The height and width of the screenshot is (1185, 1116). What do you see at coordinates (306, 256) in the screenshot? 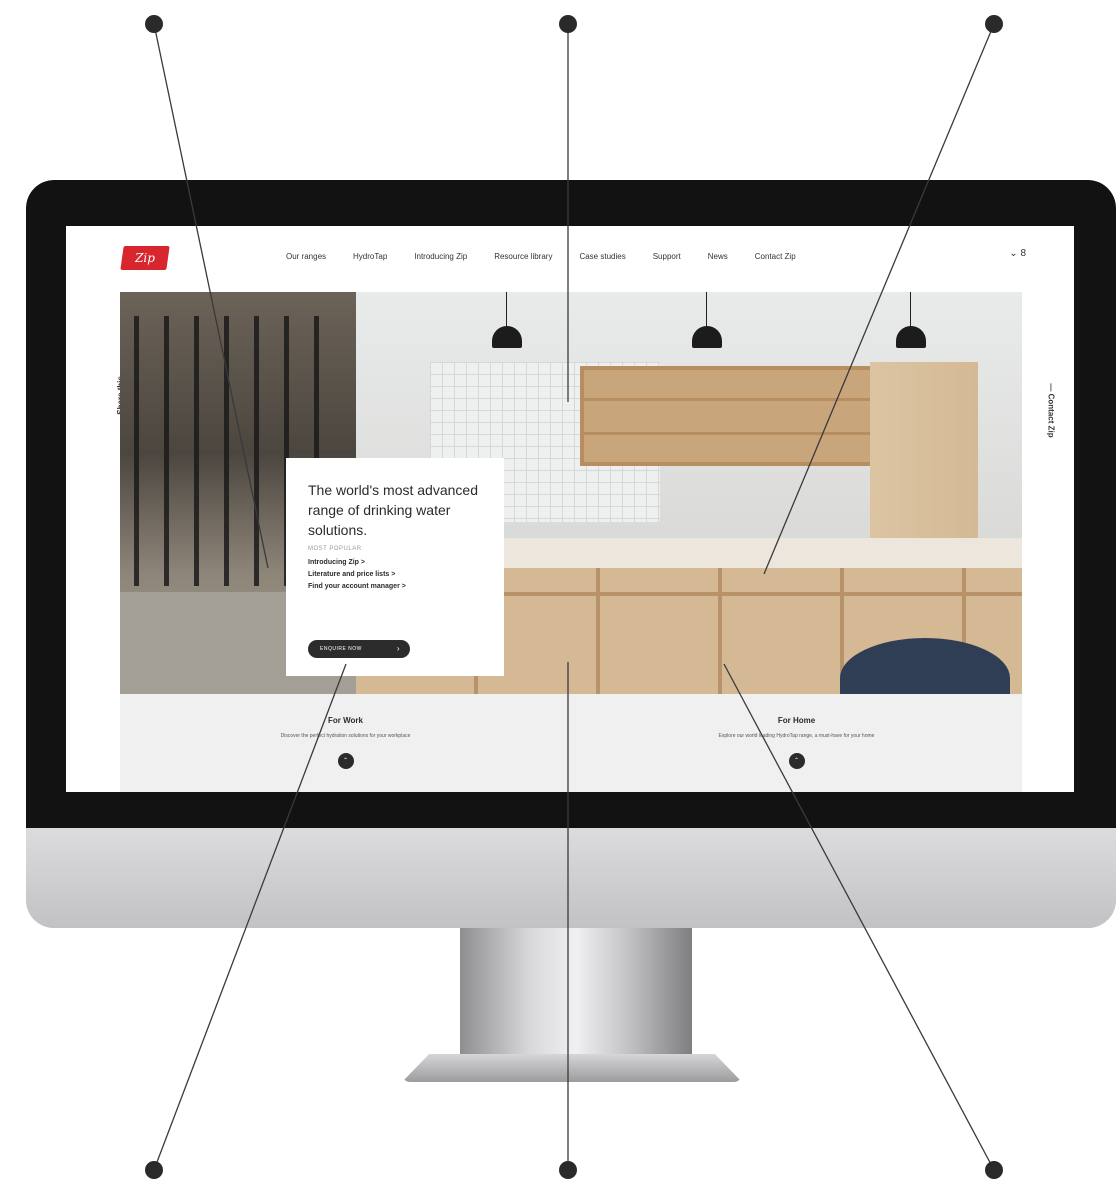
I see `nav-item-our-ranges: Our ranges` at bounding box center [306, 256].